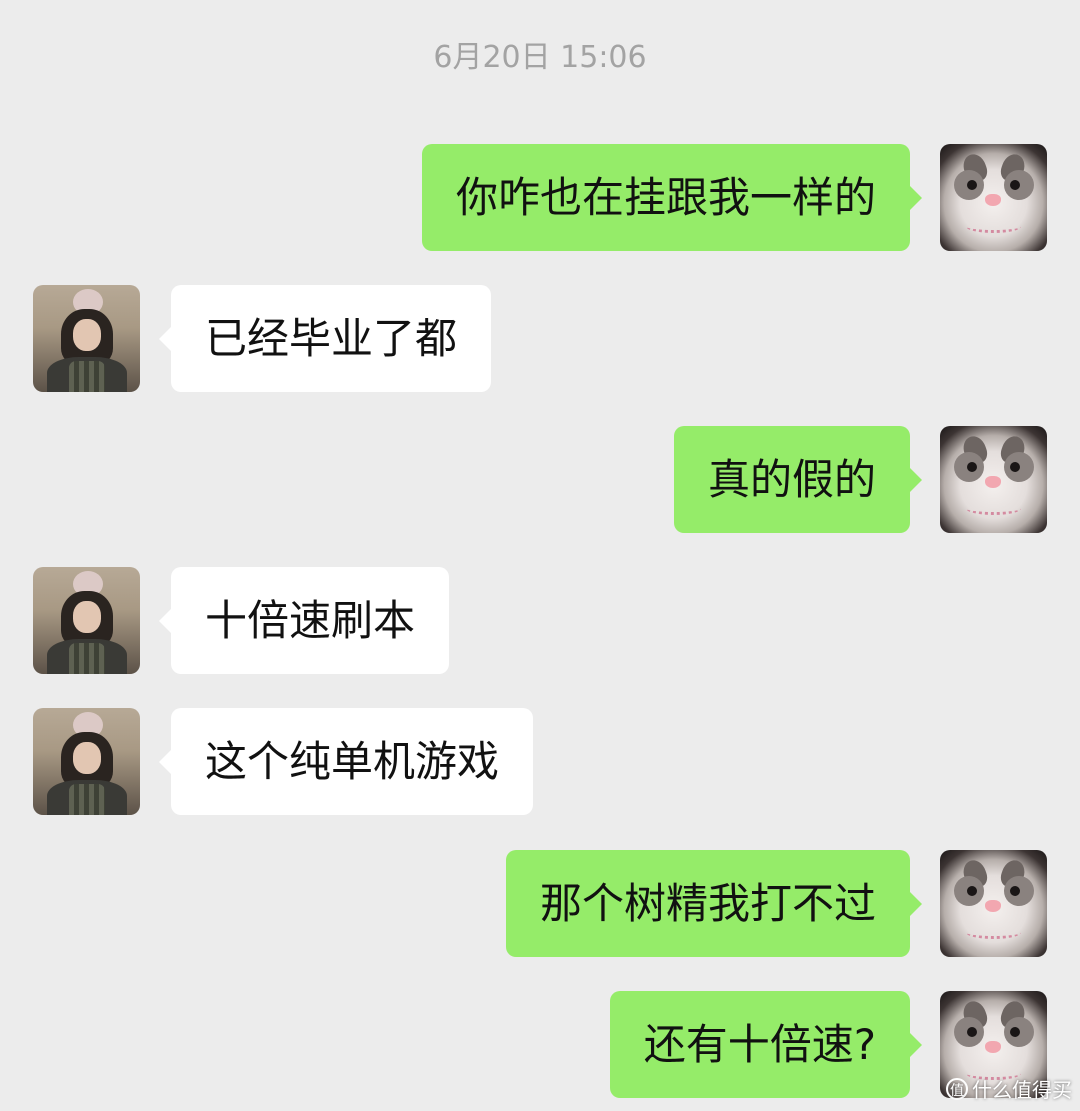  I want to click on message-bubble-incoming: 十倍速刷本, so click(304, 620).